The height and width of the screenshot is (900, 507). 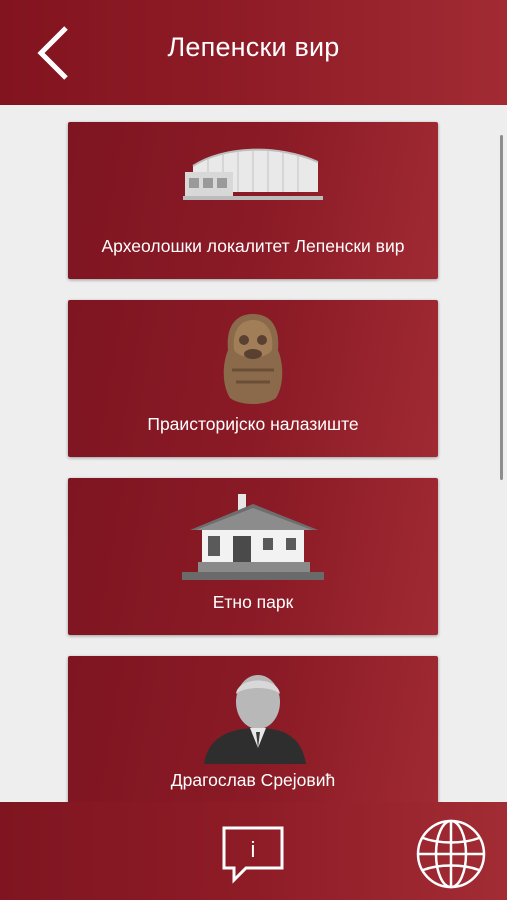 I want to click on menu-card-archaeological-site: Археолошки локалитет Лепенски вир, so click(x=253, y=200).